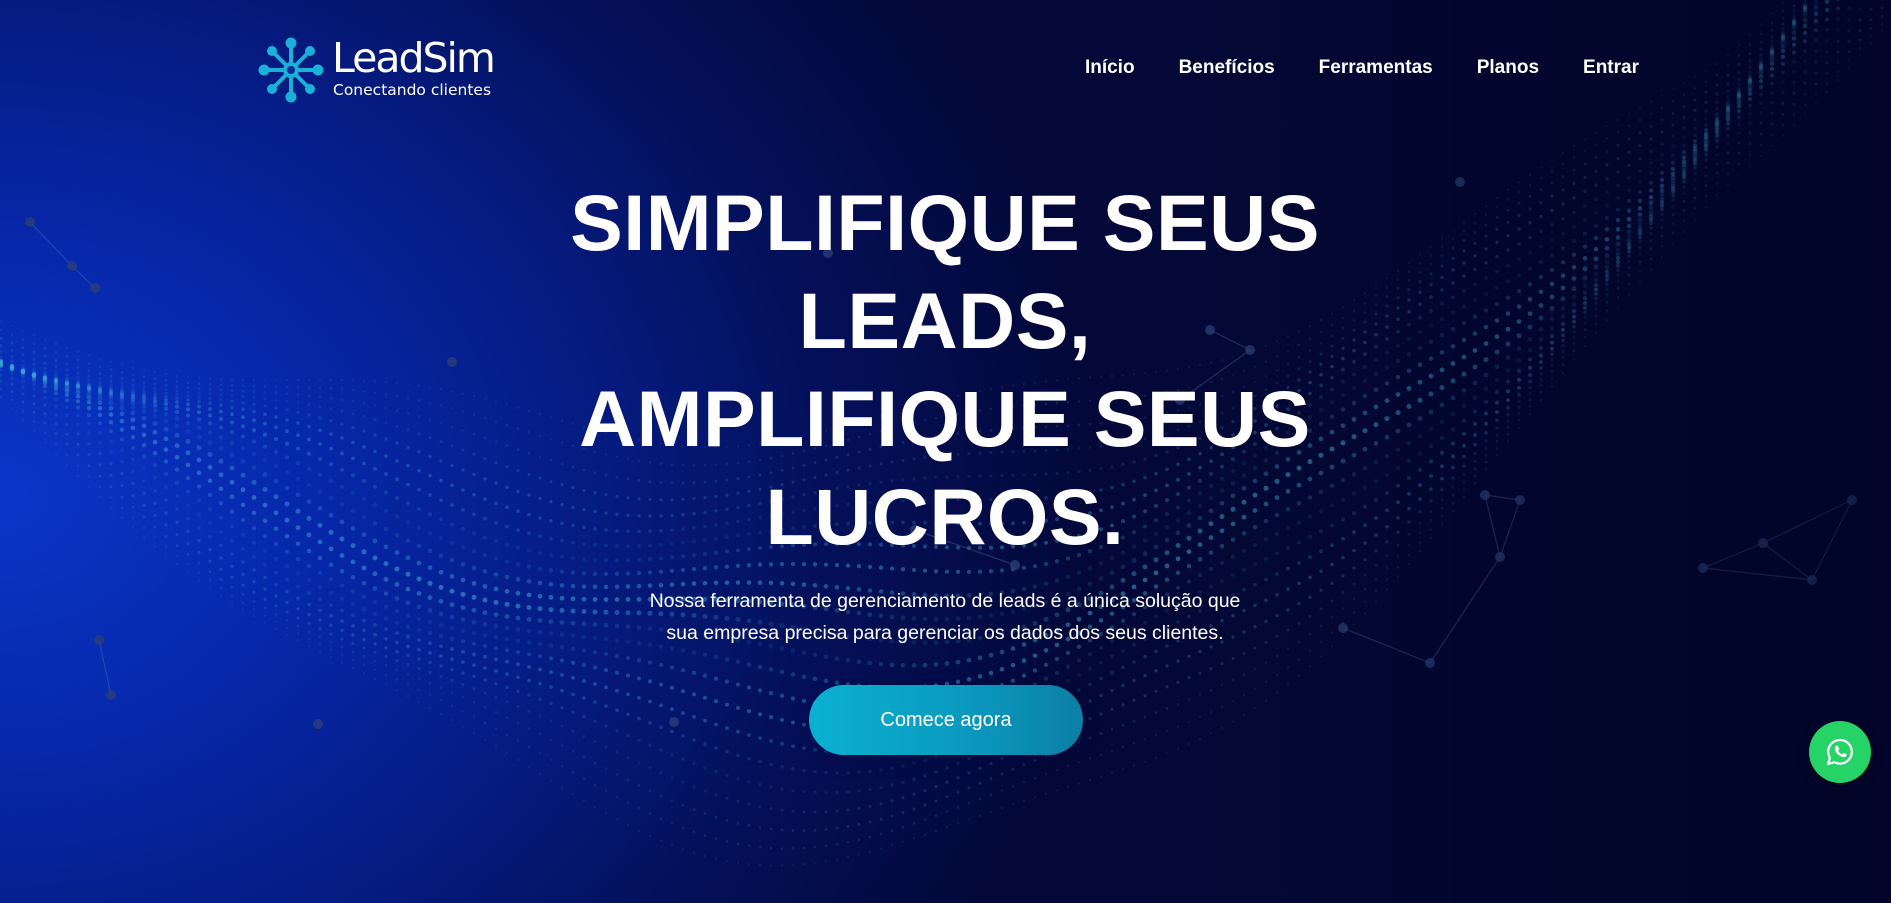 The width and height of the screenshot is (1891, 903). Describe the element at coordinates (945, 320) in the screenshot. I see `hero-title-line: LEADS,` at that location.